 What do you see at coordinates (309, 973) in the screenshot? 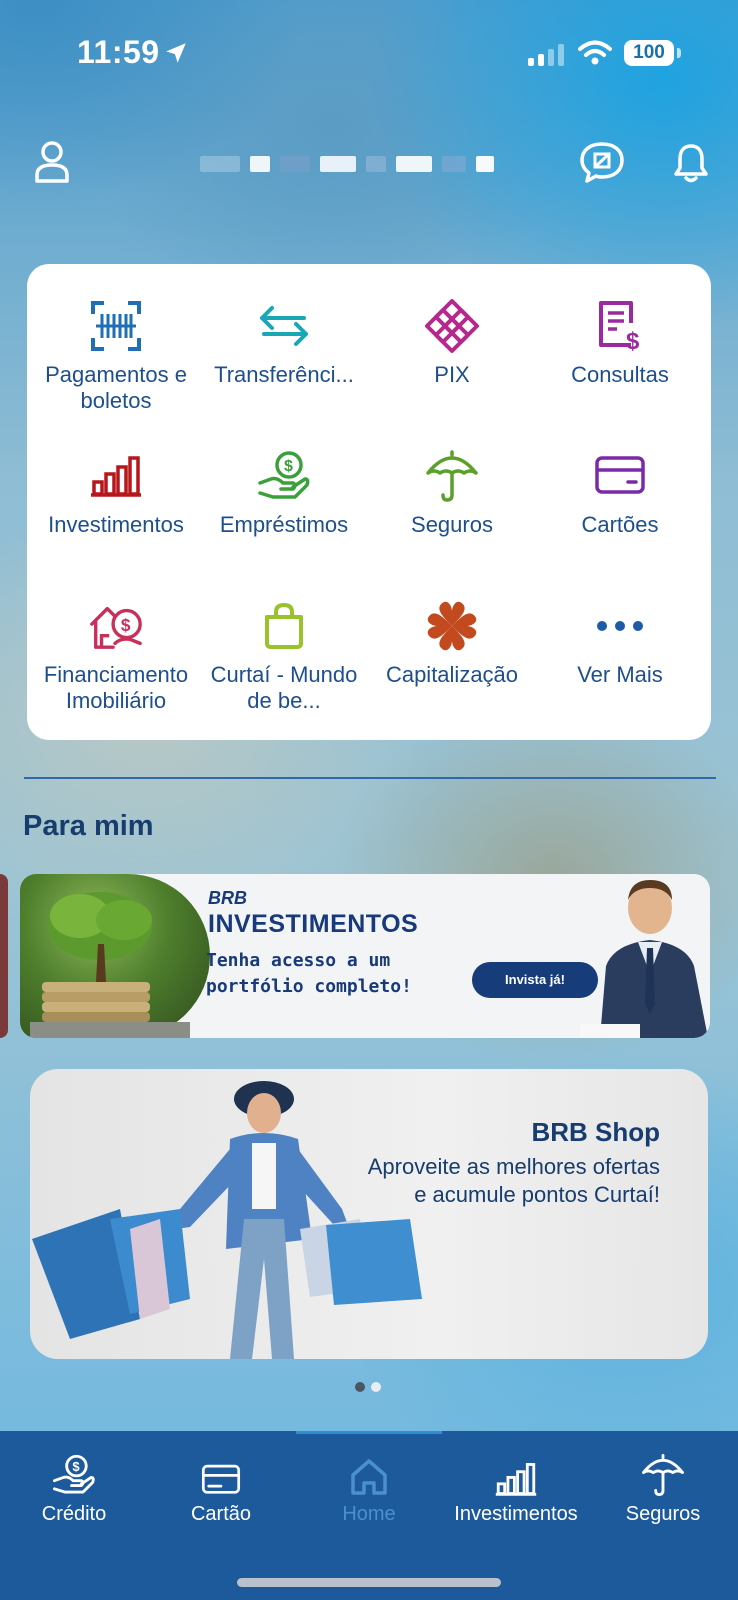
I see `banner-text: Tenha acesso a um portfólio completo!` at bounding box center [309, 973].